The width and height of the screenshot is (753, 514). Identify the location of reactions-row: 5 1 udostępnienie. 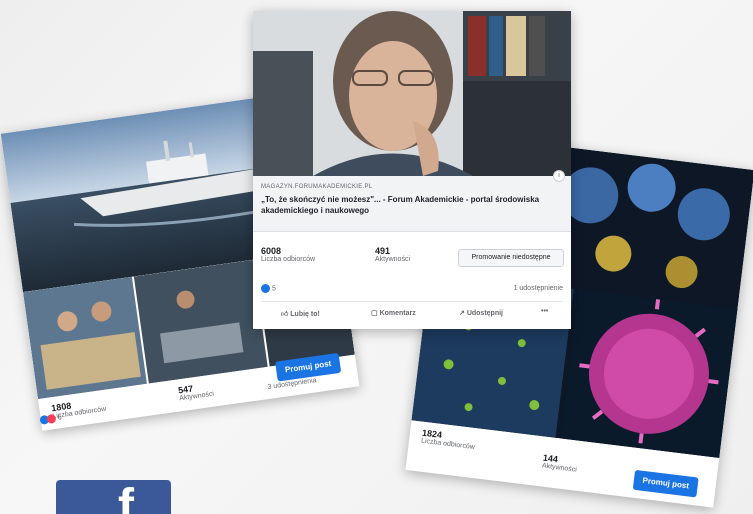
(412, 291).